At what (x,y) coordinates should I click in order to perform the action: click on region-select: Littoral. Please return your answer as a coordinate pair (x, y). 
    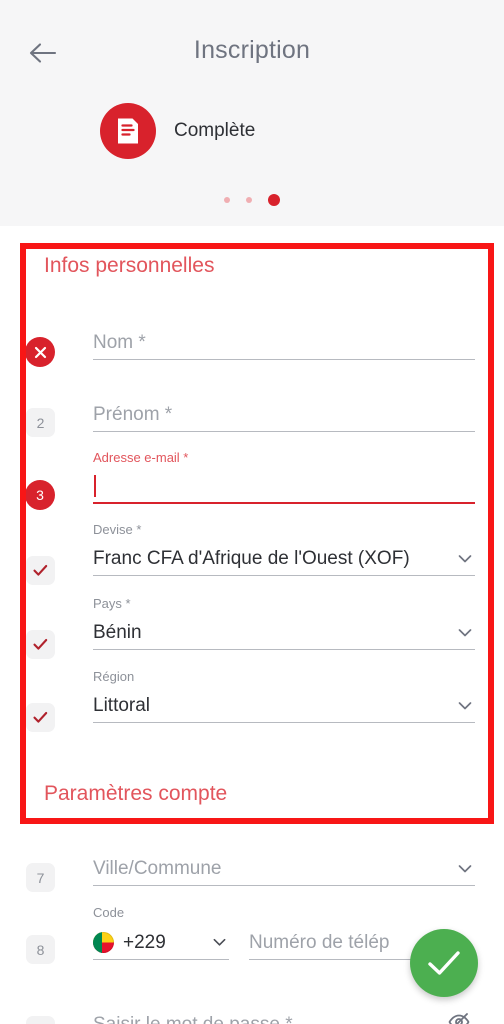
    Looking at the image, I should click on (284, 706).